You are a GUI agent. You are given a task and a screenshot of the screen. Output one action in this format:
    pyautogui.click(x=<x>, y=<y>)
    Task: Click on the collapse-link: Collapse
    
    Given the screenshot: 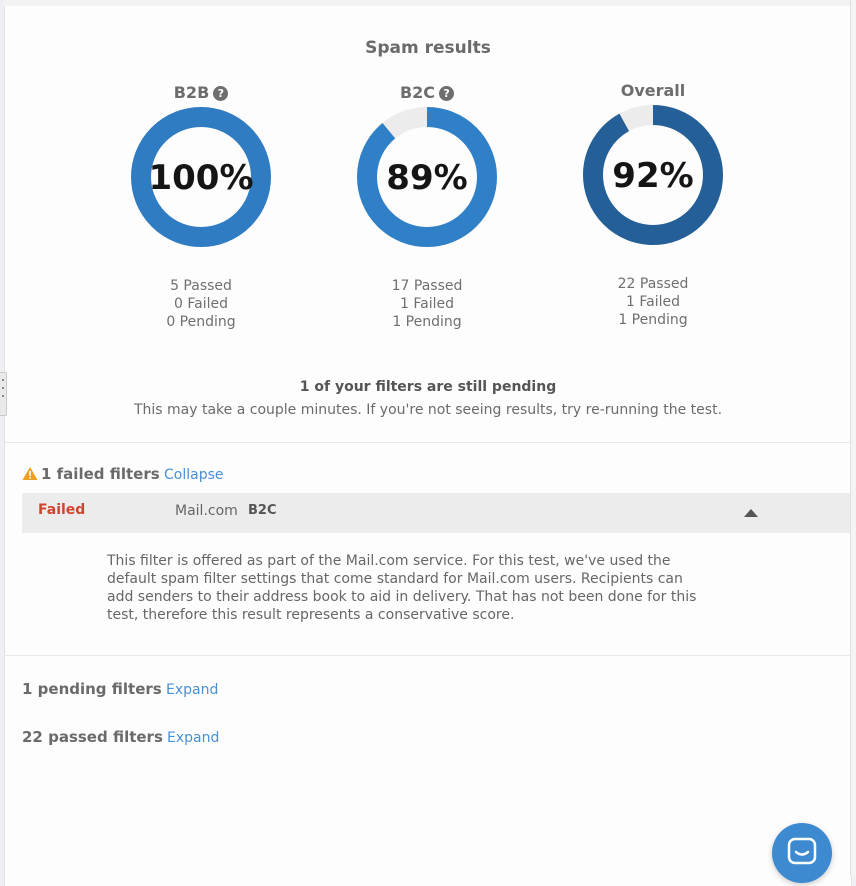 What is the action you would take?
    pyautogui.click(x=194, y=475)
    